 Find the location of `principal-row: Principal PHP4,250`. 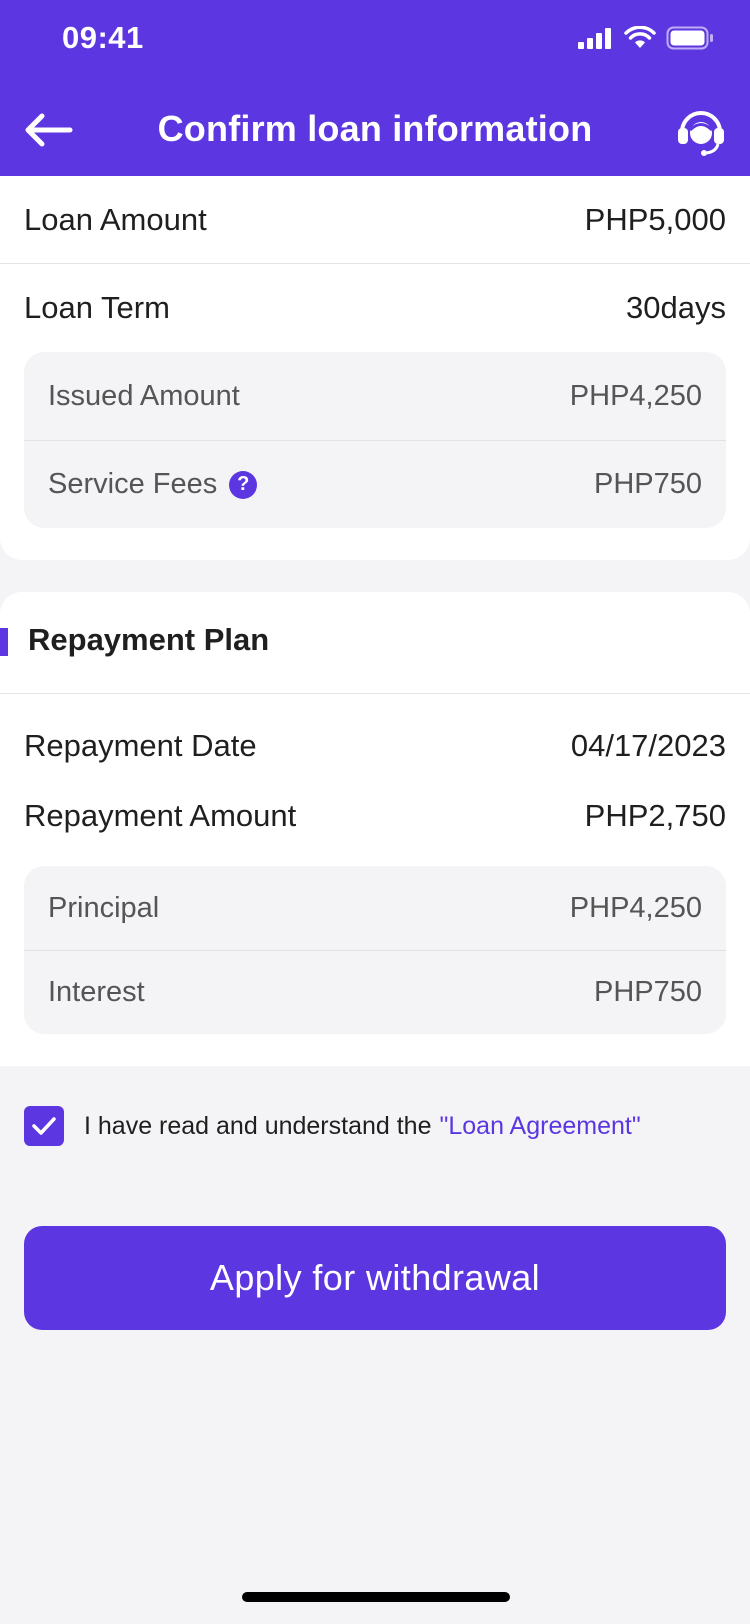

principal-row: Principal PHP4,250 is located at coordinates (375, 908).